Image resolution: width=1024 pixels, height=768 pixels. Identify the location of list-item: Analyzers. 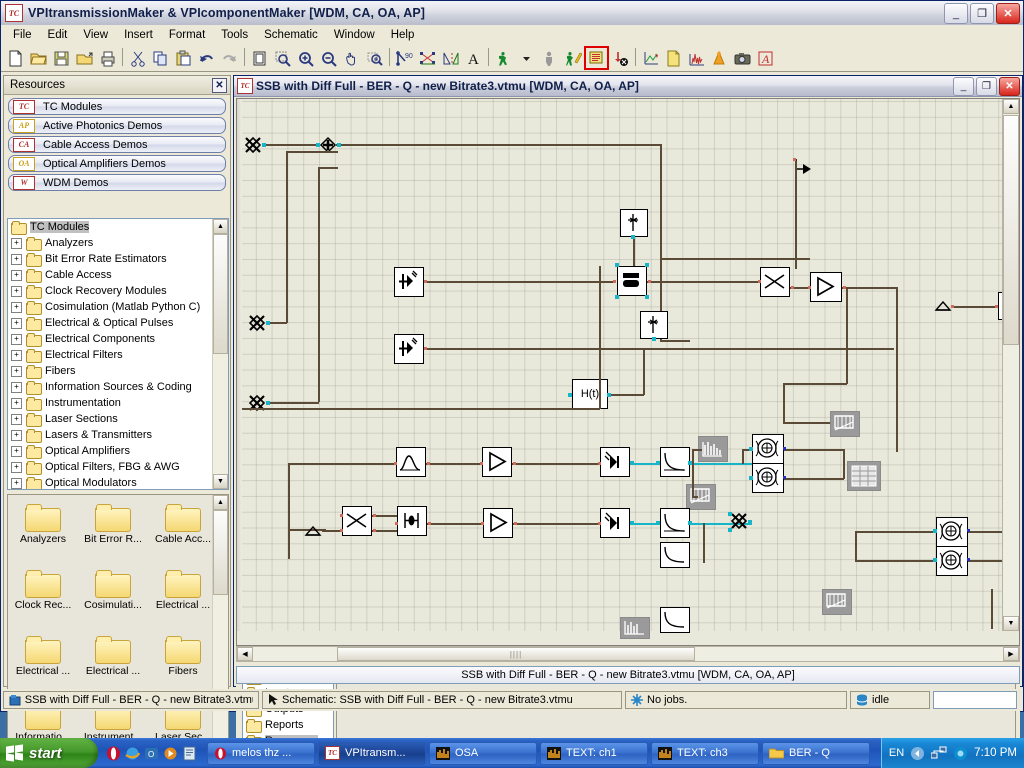
(43, 532).